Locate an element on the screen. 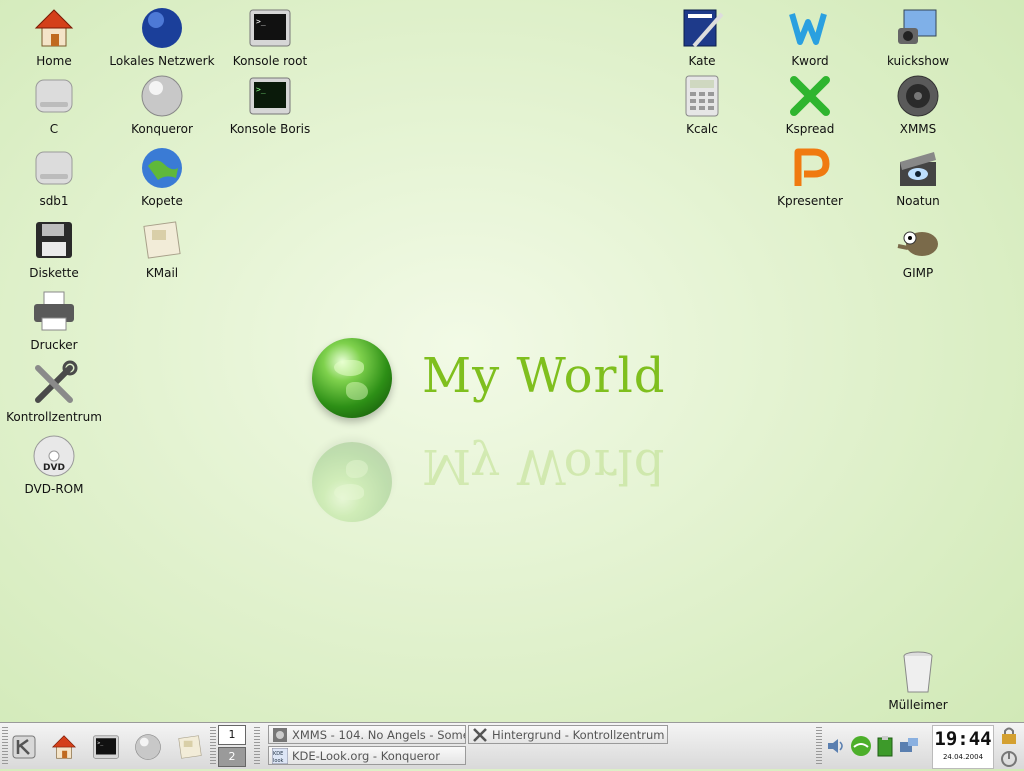 This screenshot has width=1024, height=771. desktop-icon-kword: Kword is located at coordinates (810, 36).